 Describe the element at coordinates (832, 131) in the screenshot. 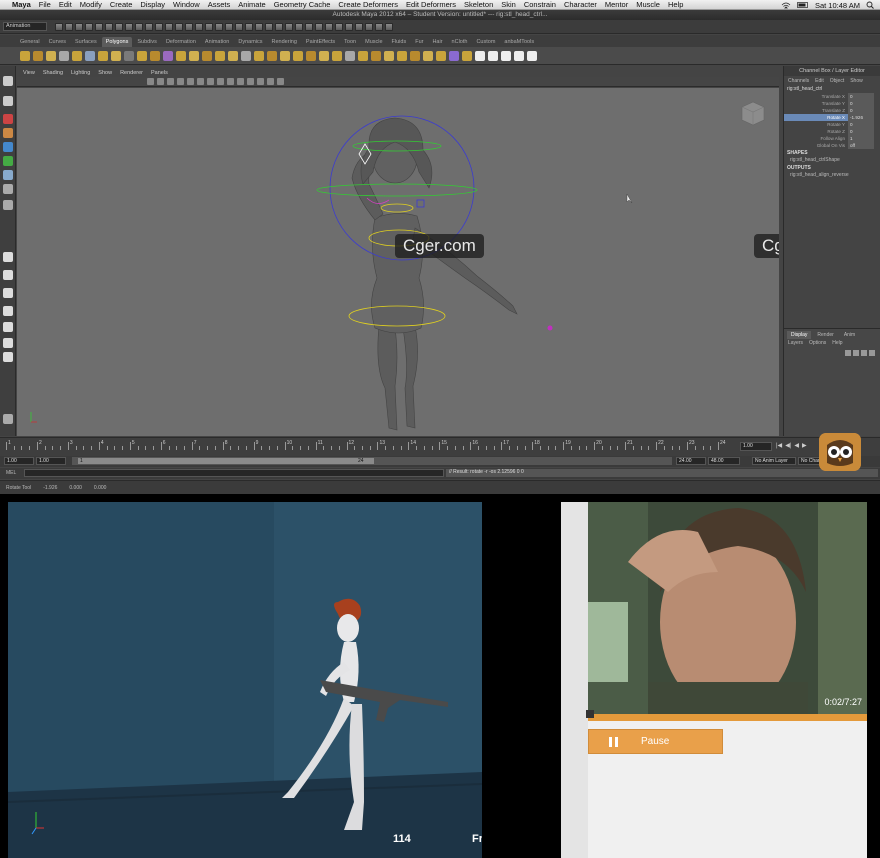

I see `channel-attribute-row: Rotate Z0` at that location.